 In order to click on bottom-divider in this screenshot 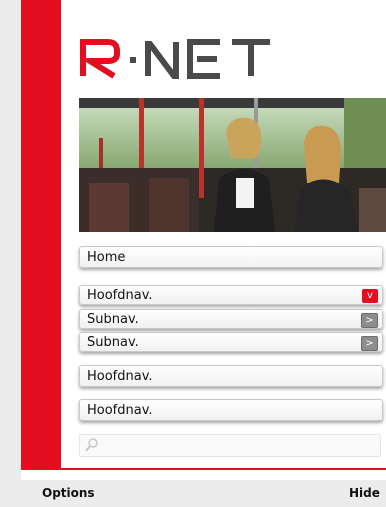, I will do `click(203, 469)`.